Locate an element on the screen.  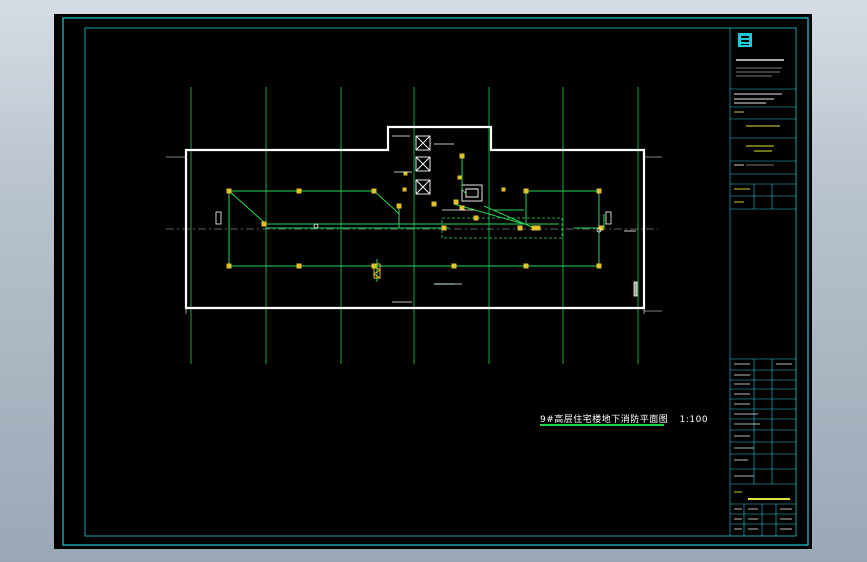
company-logo-icon is located at coordinates (745, 40).